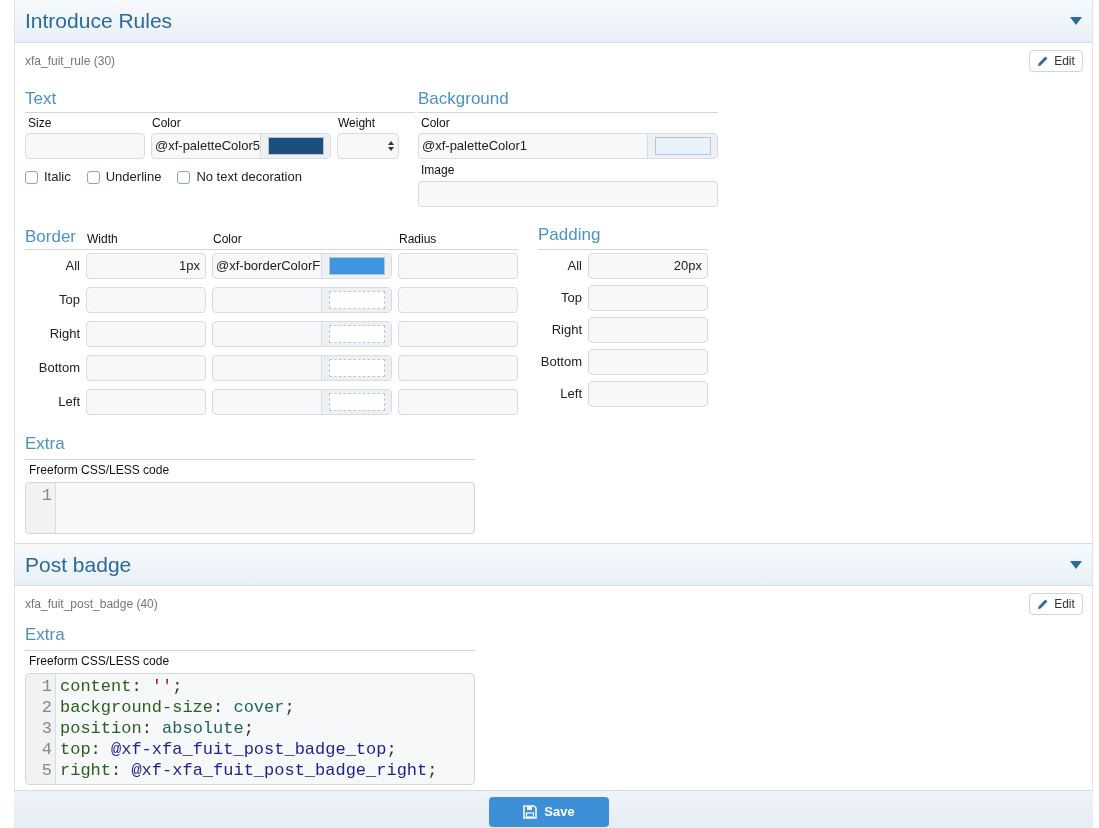 The width and height of the screenshot is (1099, 828). What do you see at coordinates (177, 707) in the screenshot?
I see `code-line: background-size: cover;` at bounding box center [177, 707].